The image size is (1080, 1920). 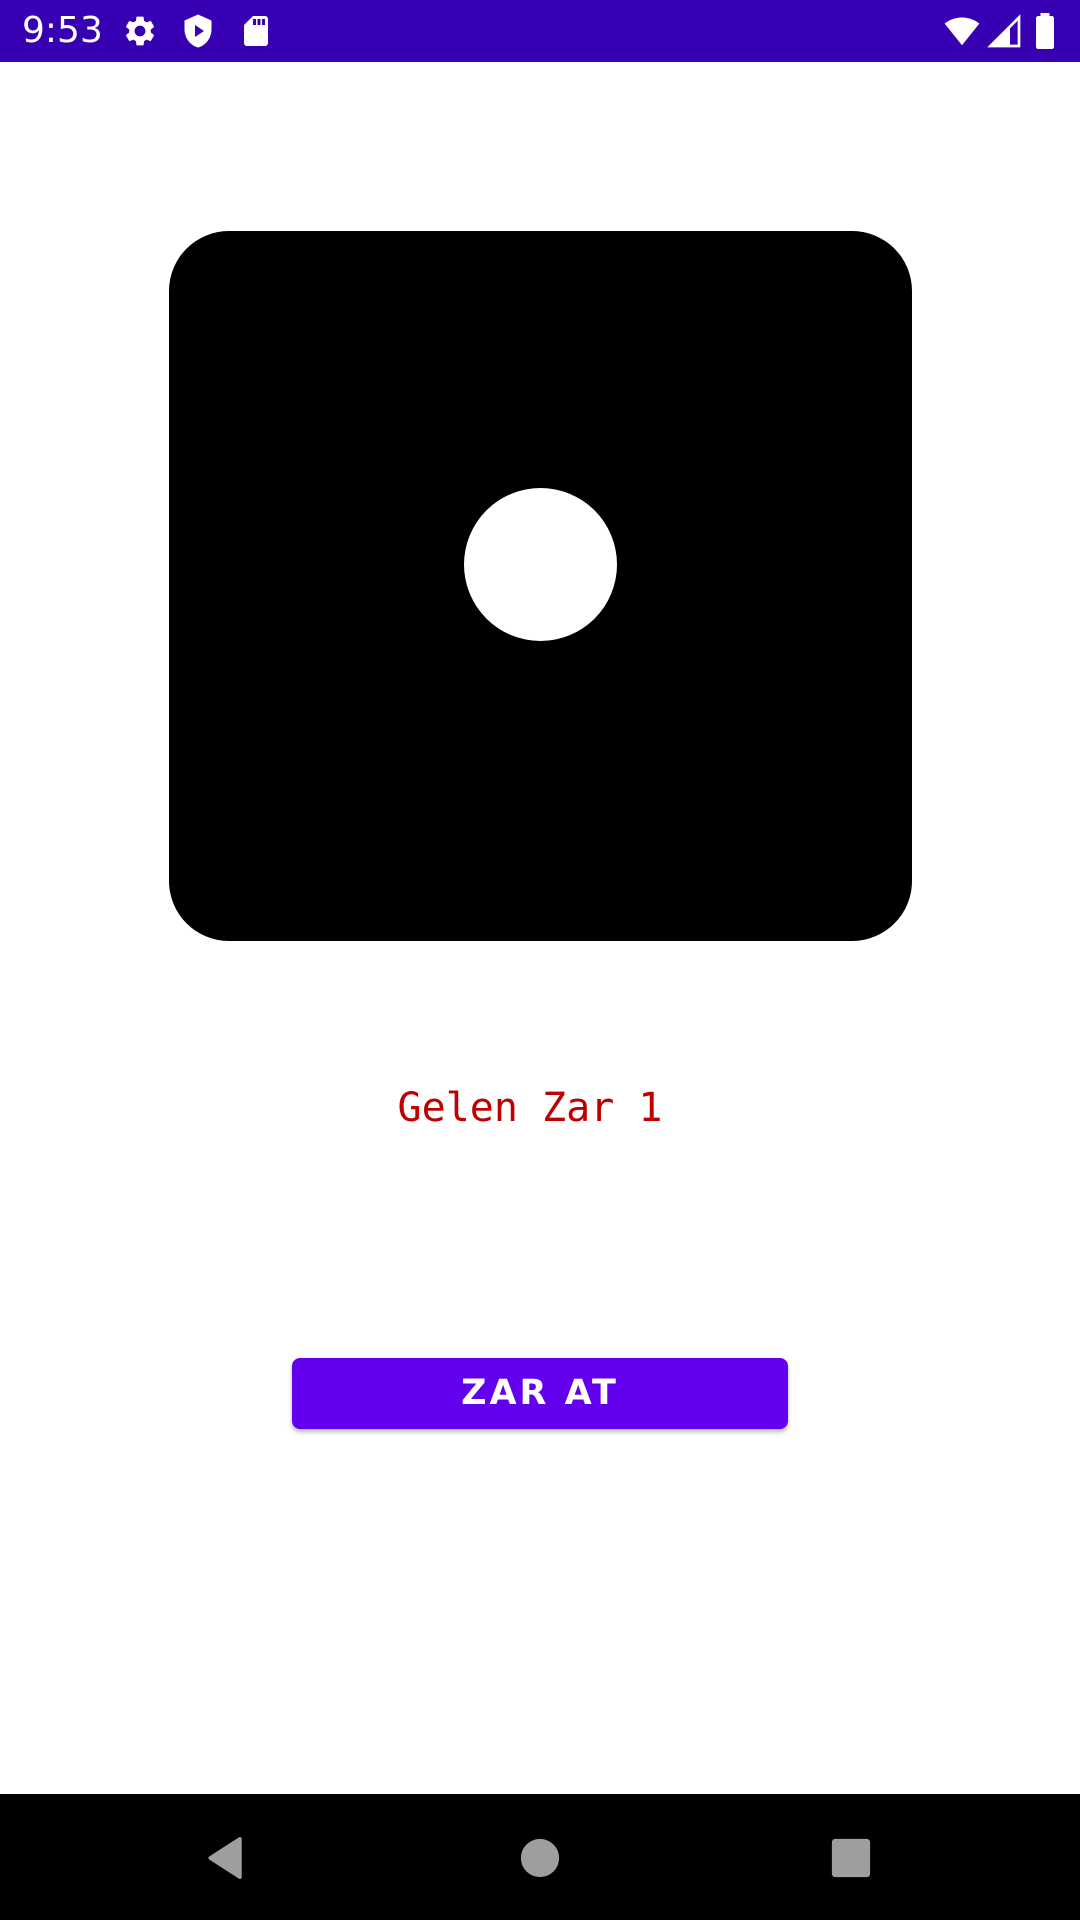 I want to click on wifi-icon, so click(x=962, y=31).